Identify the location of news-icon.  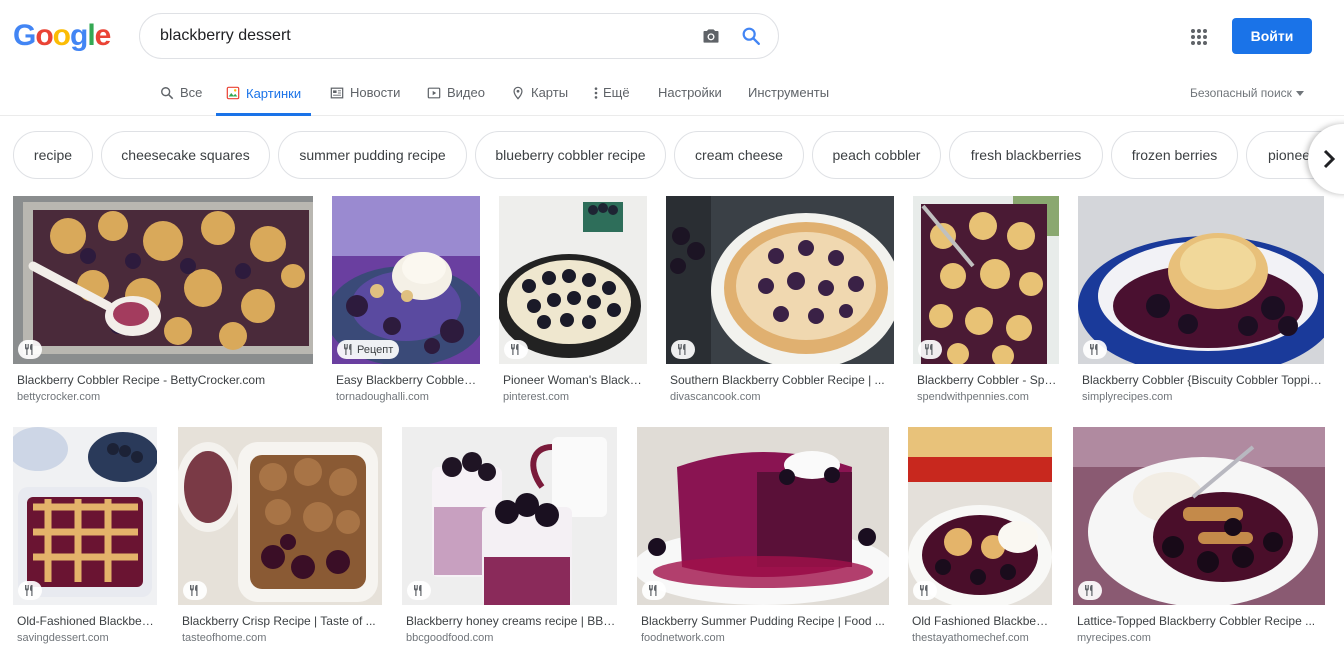
(337, 92).